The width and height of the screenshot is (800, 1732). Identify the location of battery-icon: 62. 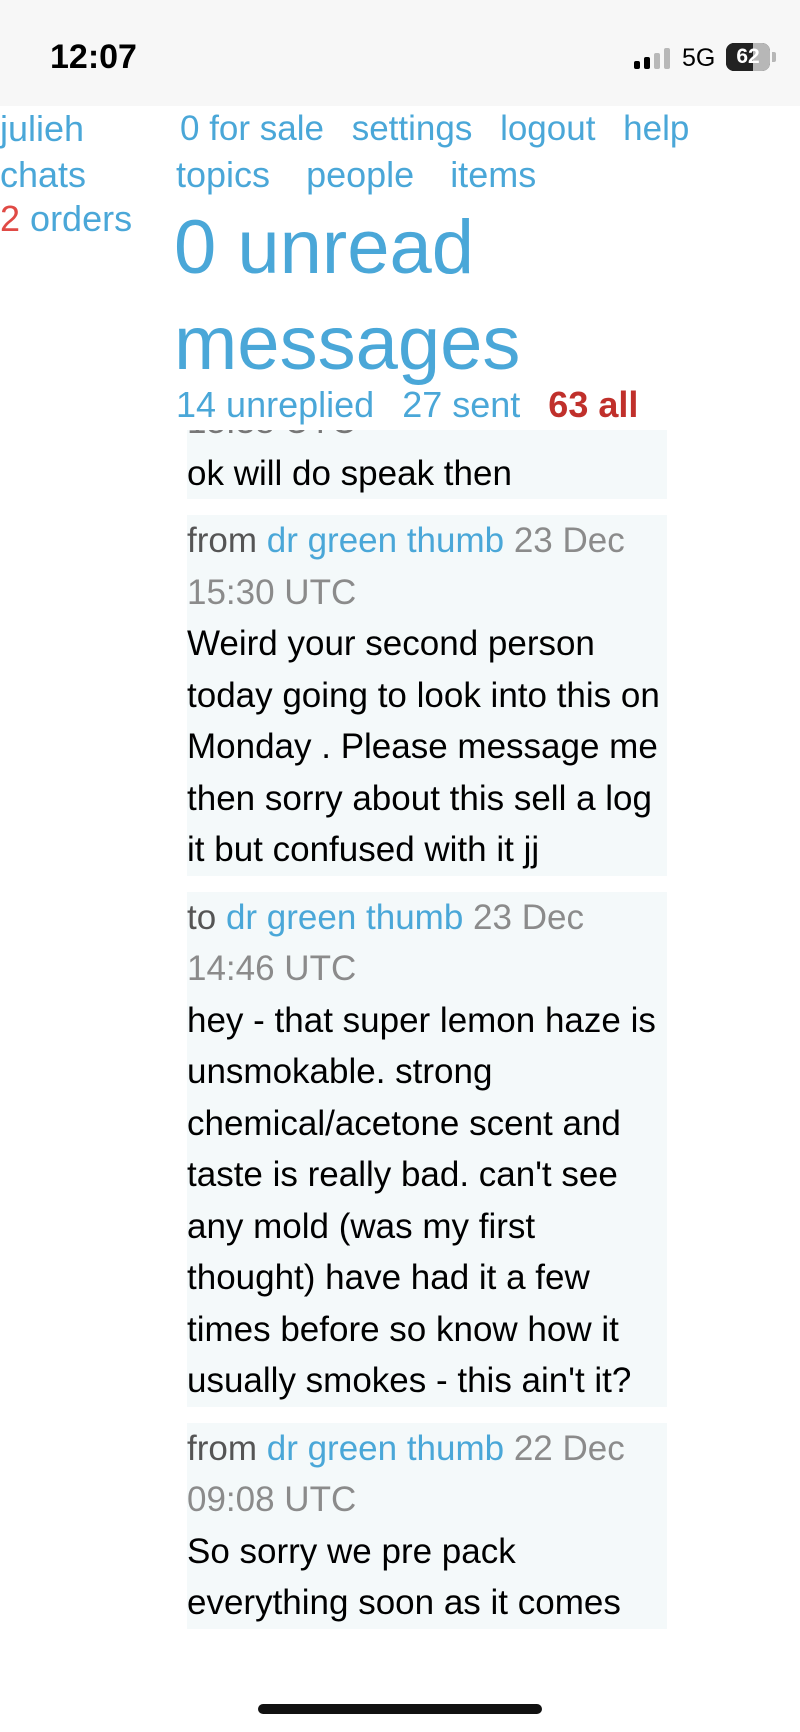
(748, 57).